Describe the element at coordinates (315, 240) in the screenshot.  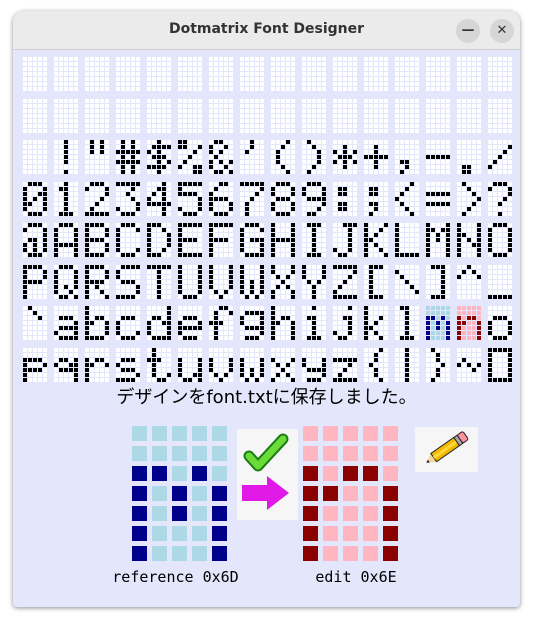
I see `glyph-cell-0x49` at that location.